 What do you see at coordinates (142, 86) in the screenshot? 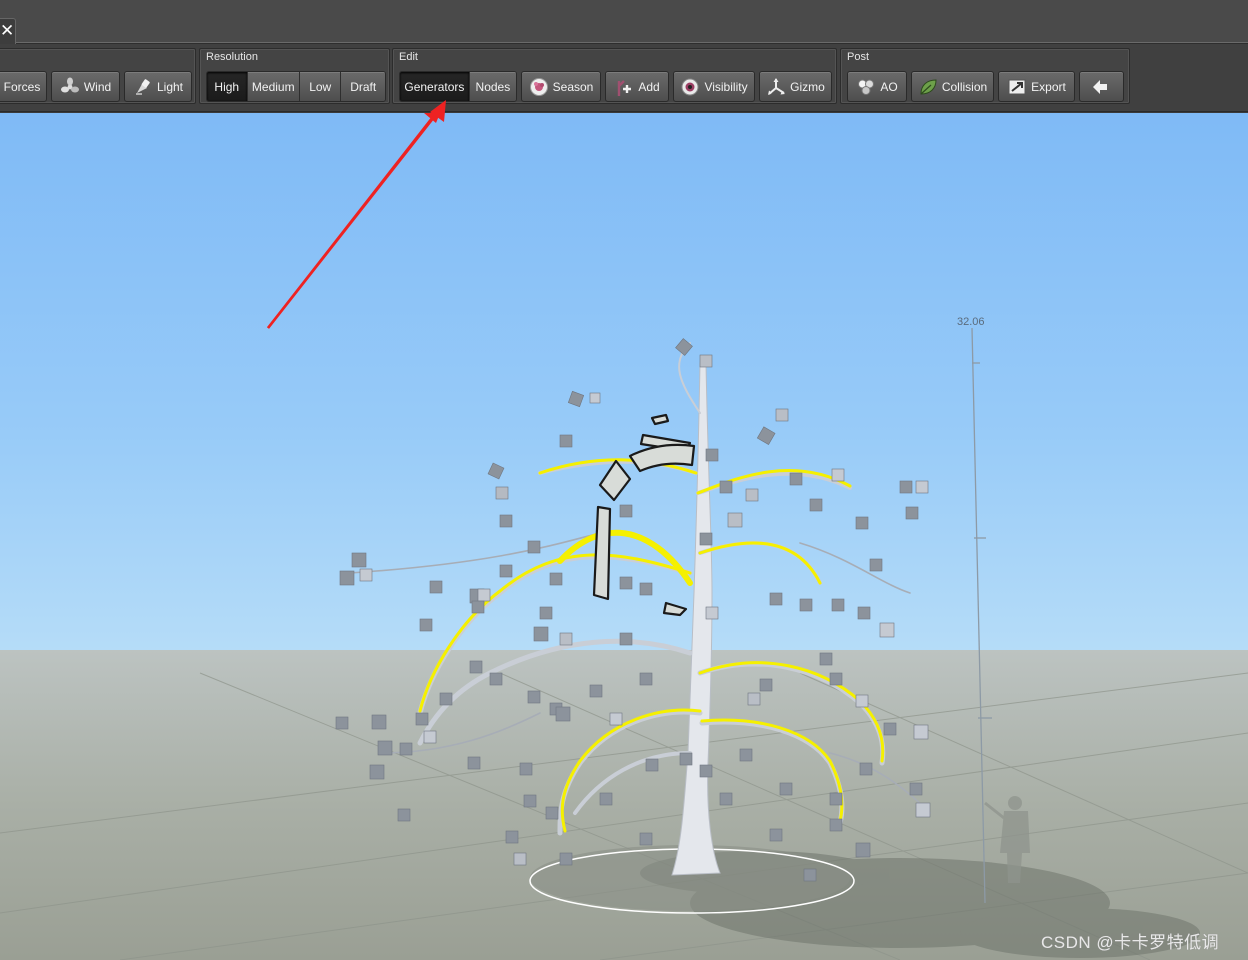
I see `spotlight-icon` at bounding box center [142, 86].